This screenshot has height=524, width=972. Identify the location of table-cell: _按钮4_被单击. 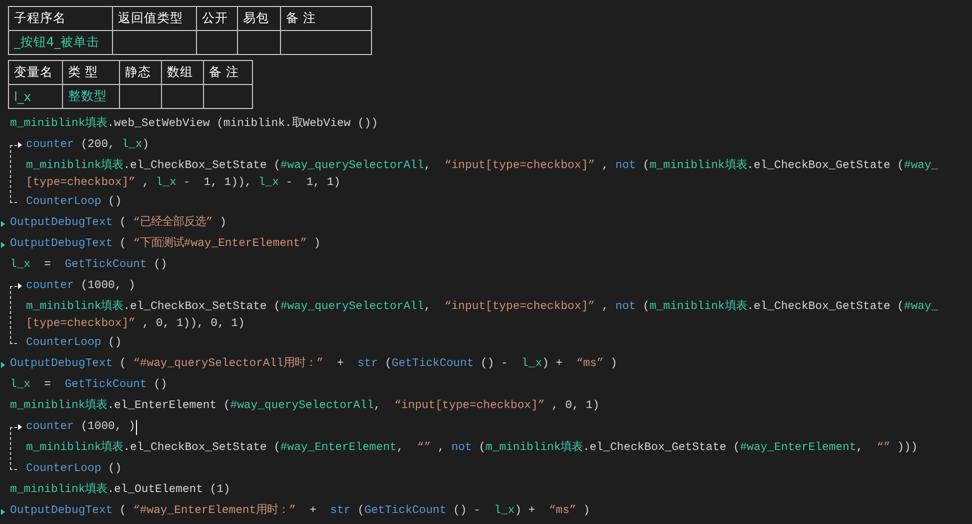
(60, 42).